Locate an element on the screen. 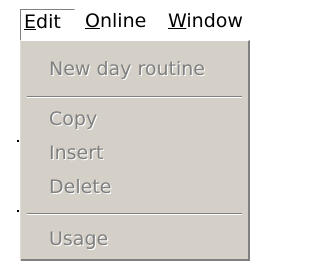 This screenshot has height=261, width=320. menu-window: Window is located at coordinates (205, 22).